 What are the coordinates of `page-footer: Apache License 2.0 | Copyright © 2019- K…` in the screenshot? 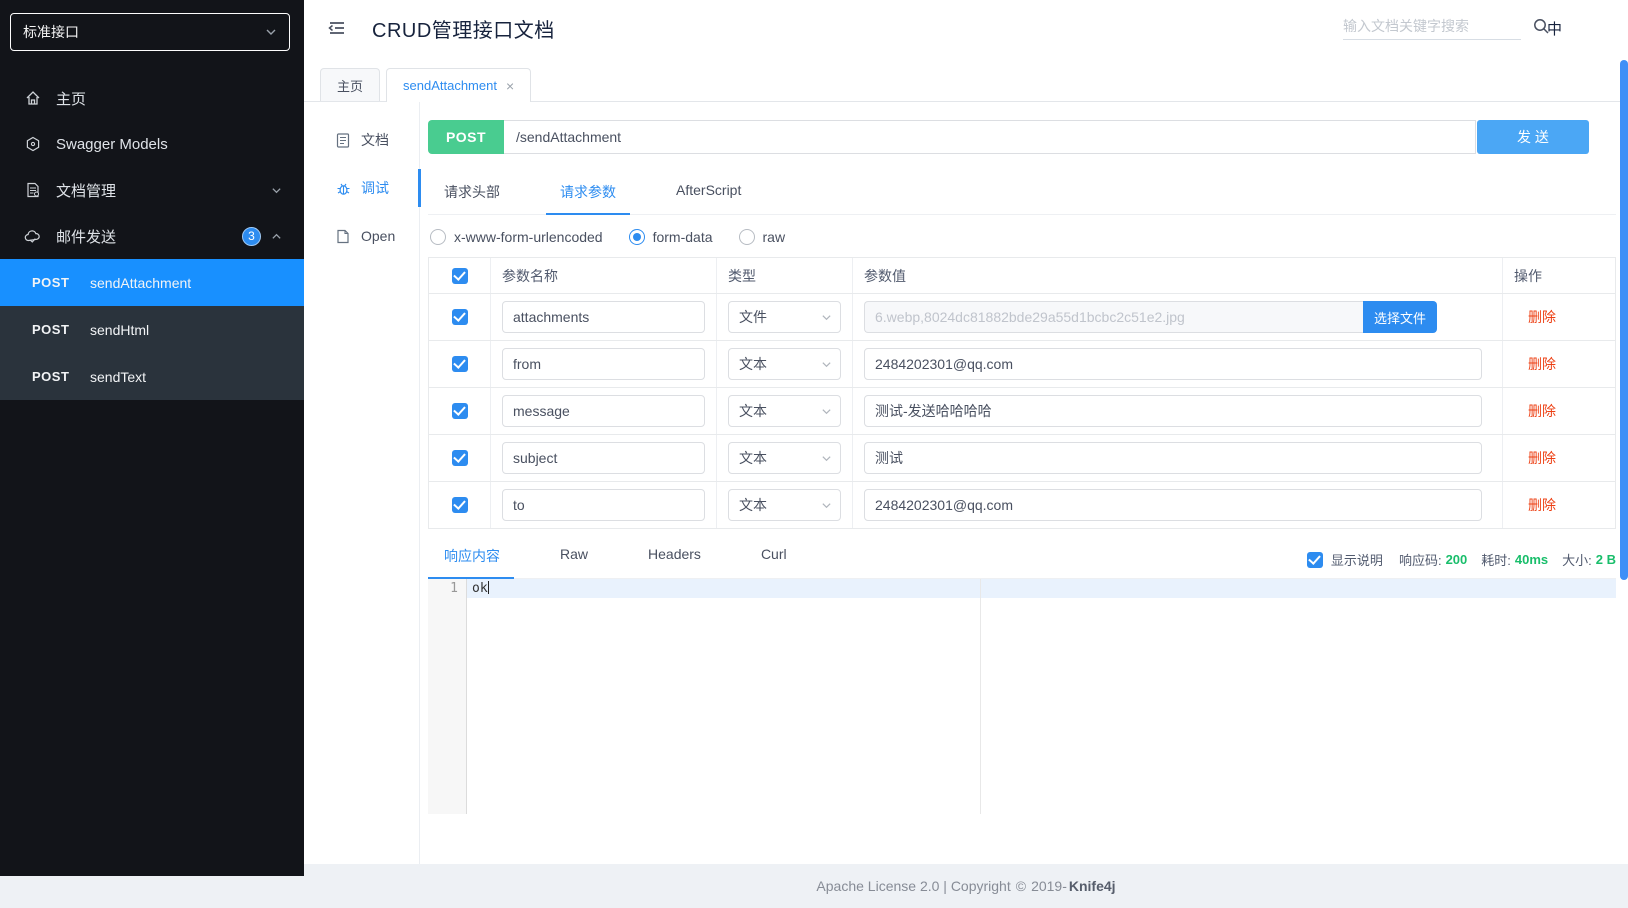 It's located at (966, 886).